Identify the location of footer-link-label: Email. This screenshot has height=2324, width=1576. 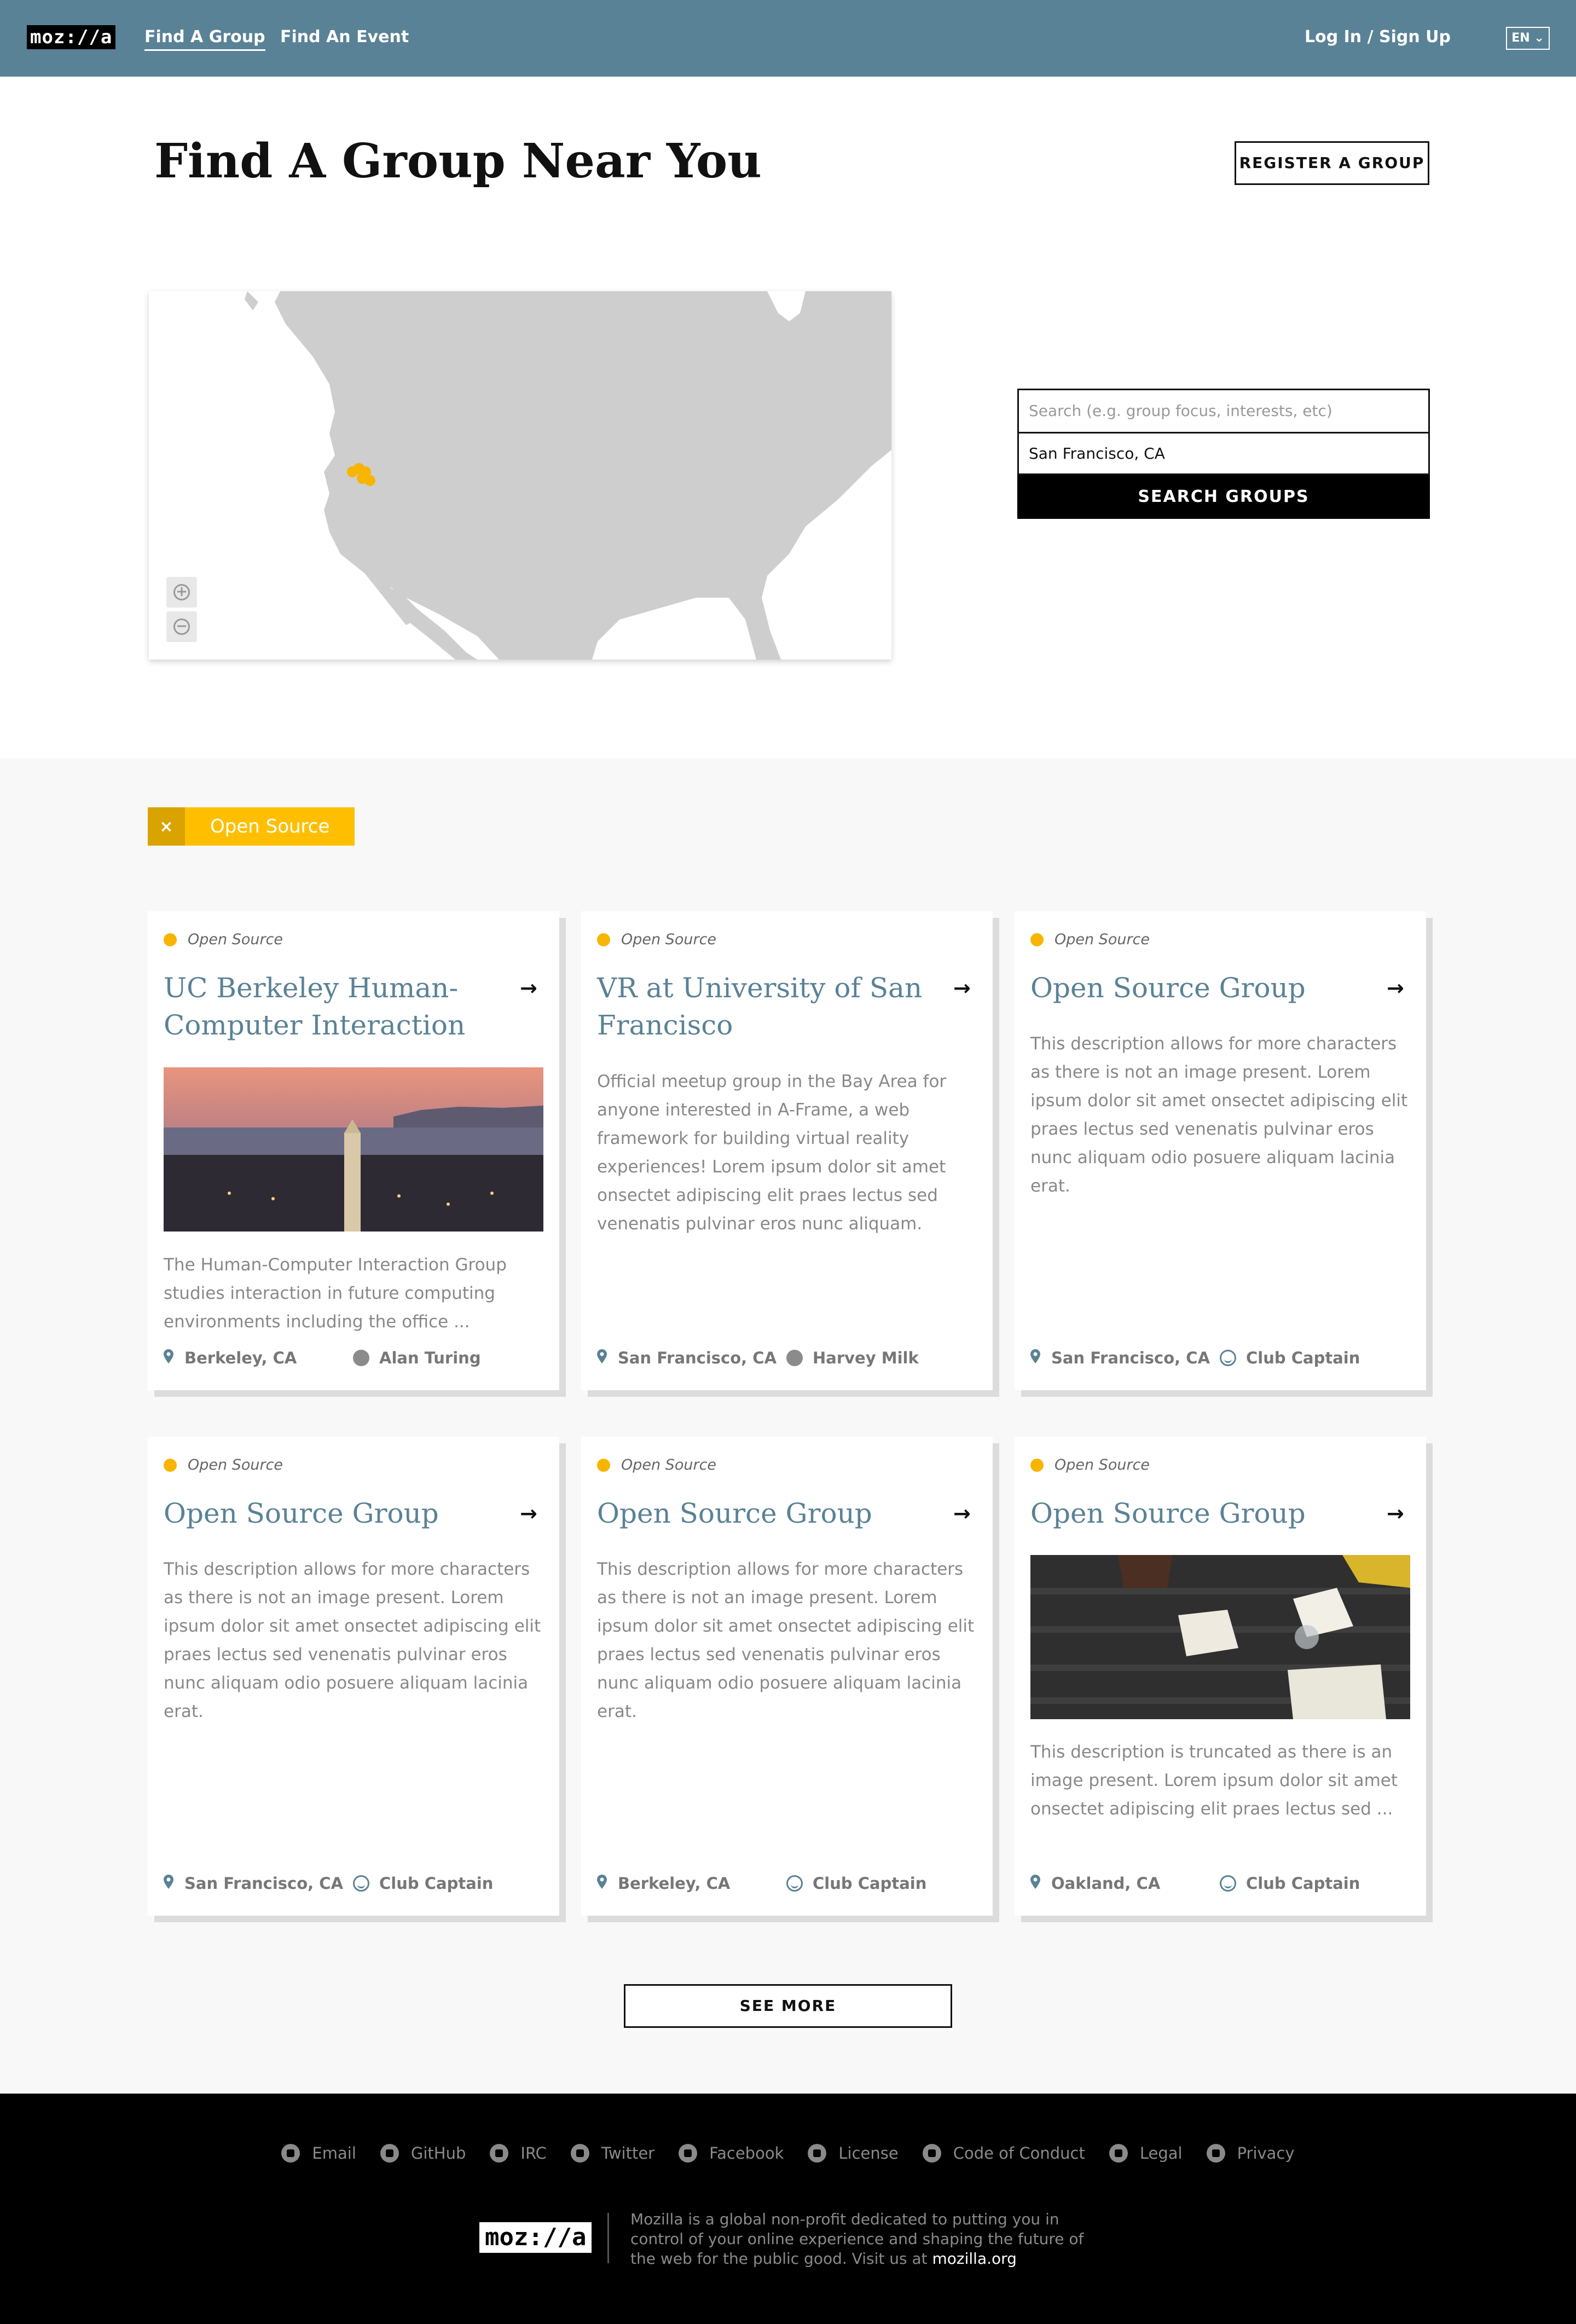
(334, 2153).